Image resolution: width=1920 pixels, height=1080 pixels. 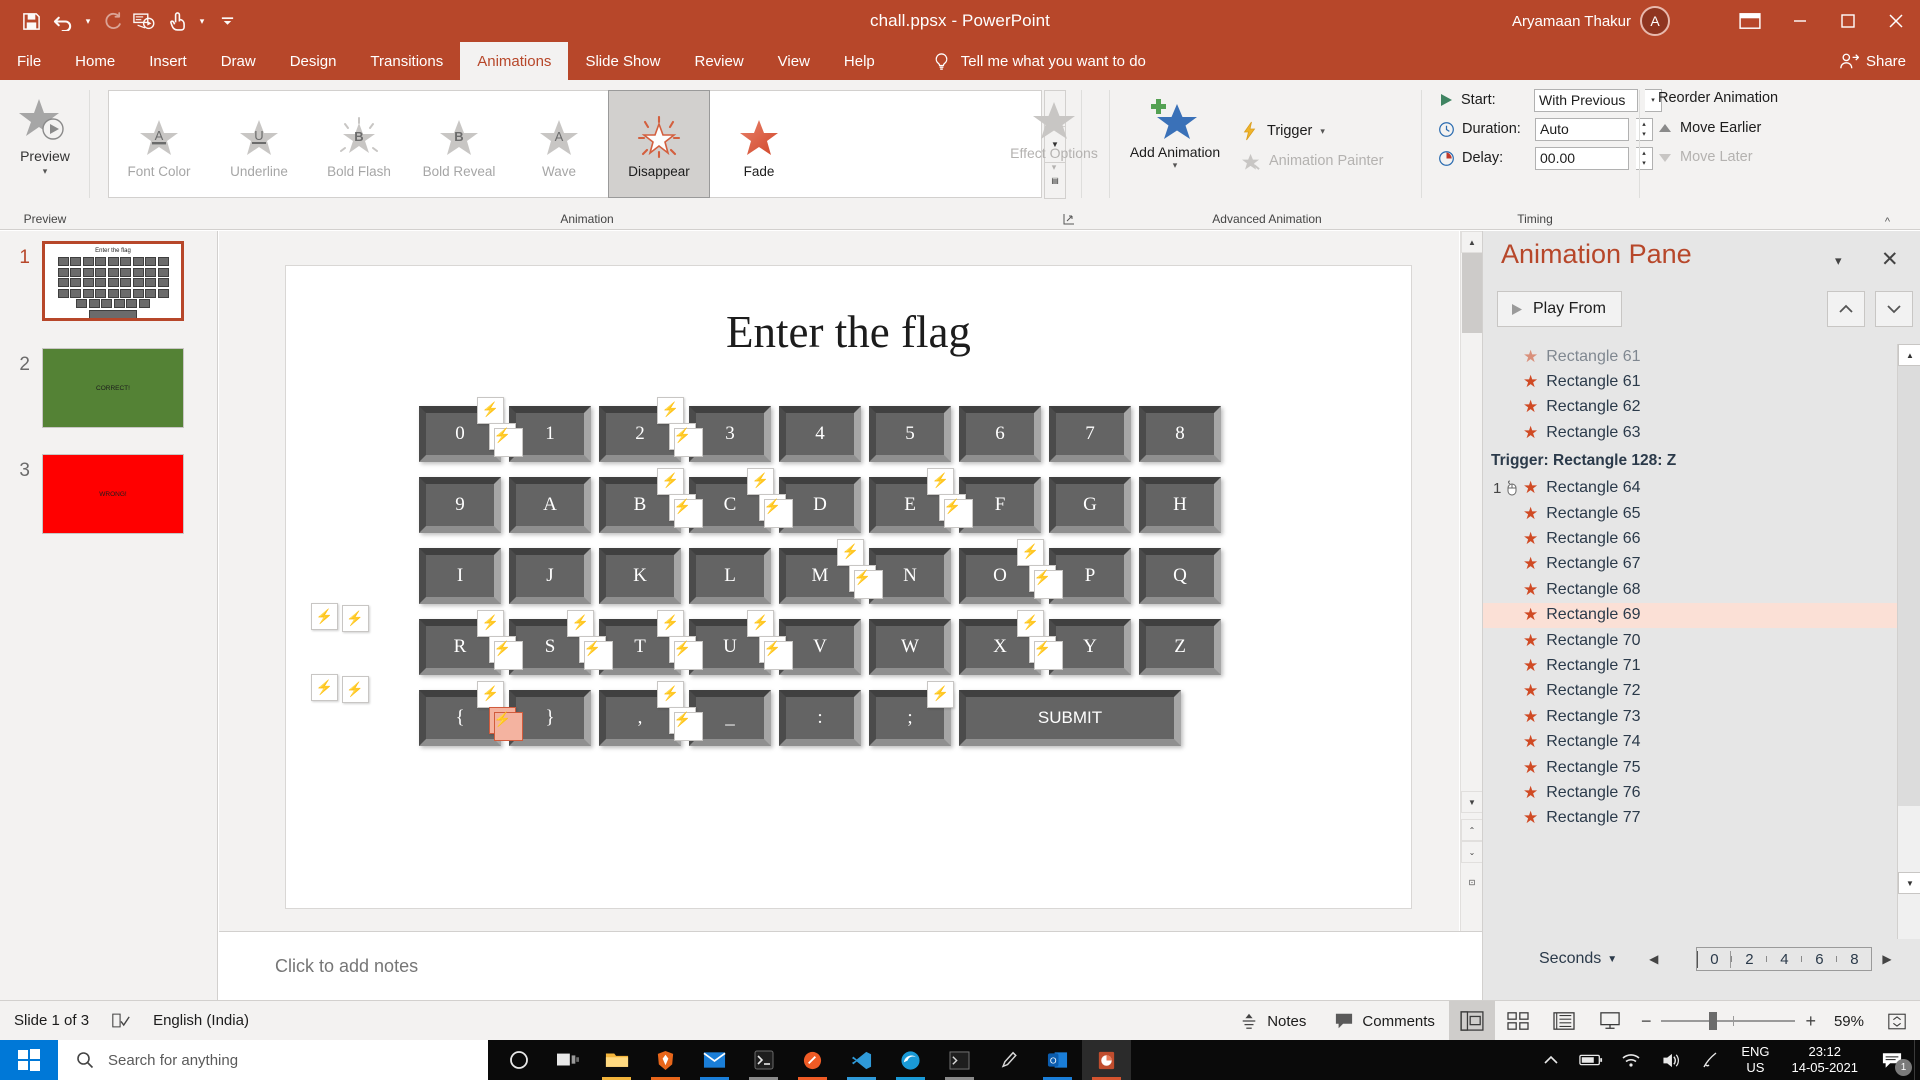 I want to click on close-icon, so click(x=1896, y=21).